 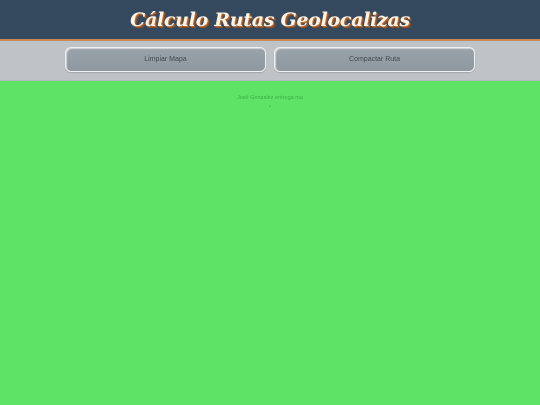 What do you see at coordinates (165, 59) in the screenshot?
I see `clear-map-button: Limpiar Mapa` at bounding box center [165, 59].